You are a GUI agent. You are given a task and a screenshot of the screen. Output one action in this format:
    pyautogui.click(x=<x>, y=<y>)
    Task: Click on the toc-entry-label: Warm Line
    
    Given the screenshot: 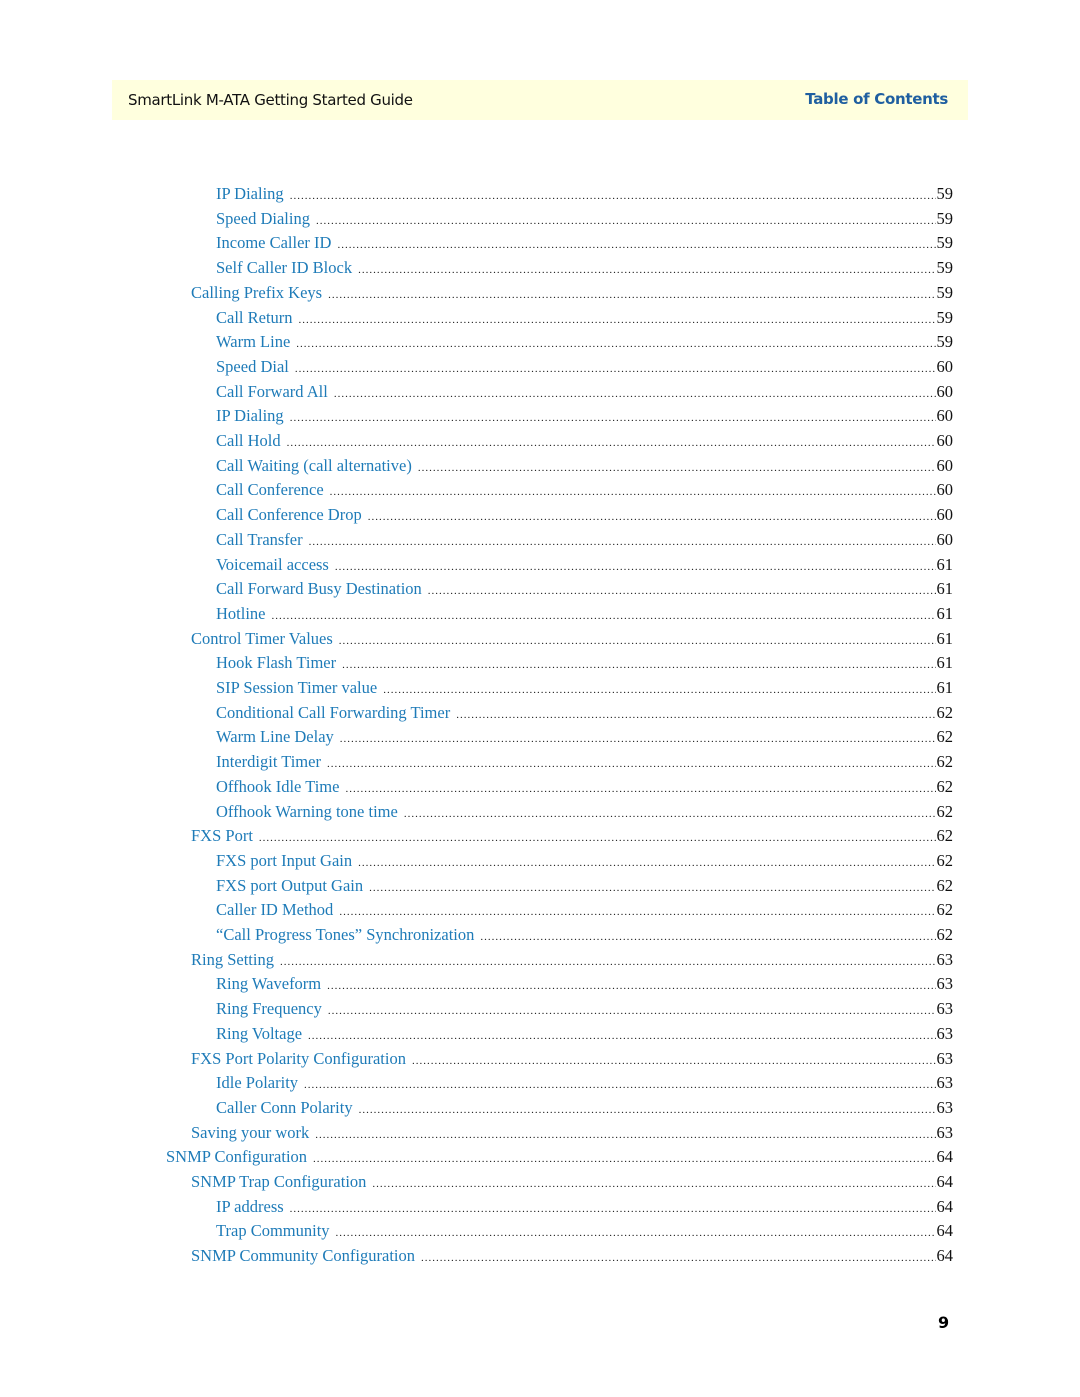 What is the action you would take?
    pyautogui.click(x=256, y=342)
    